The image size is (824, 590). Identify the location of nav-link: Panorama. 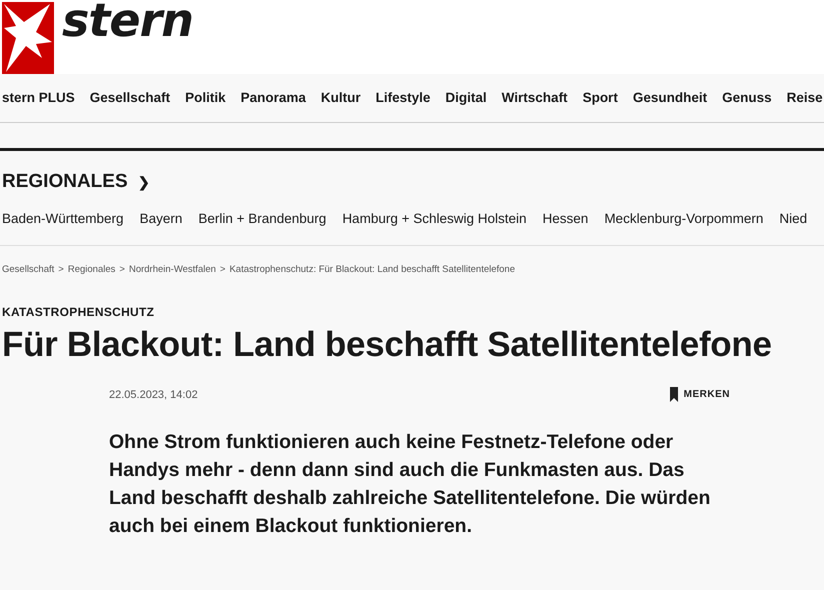
(273, 106).